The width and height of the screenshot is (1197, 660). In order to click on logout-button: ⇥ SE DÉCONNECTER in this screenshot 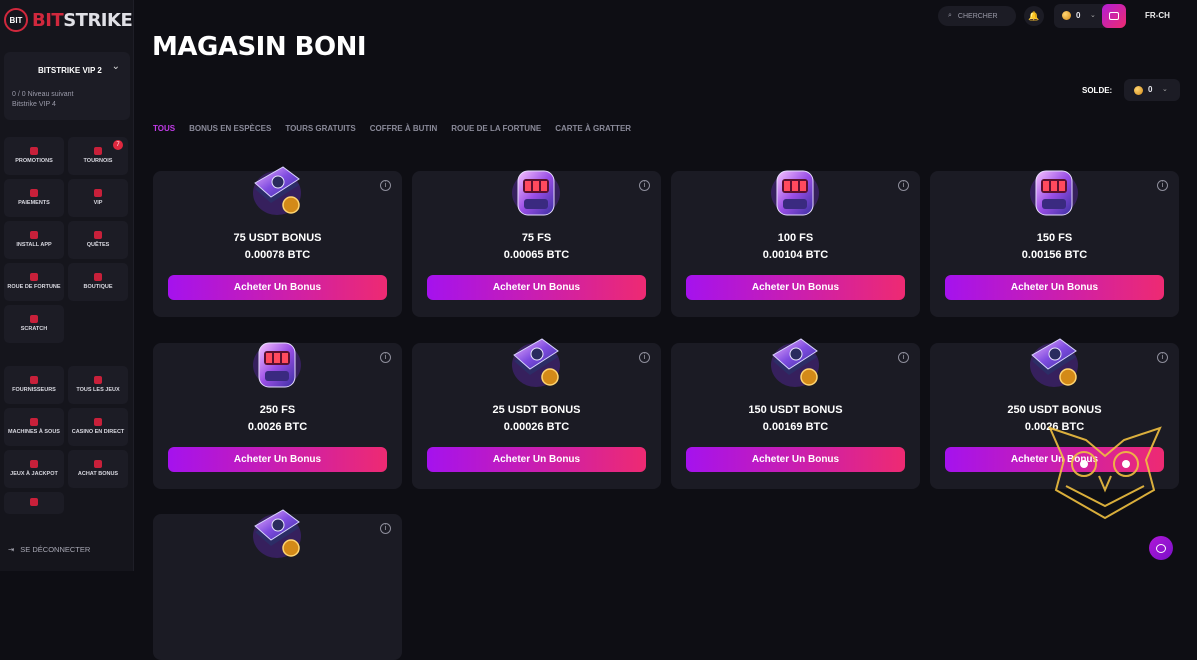, I will do `click(49, 549)`.